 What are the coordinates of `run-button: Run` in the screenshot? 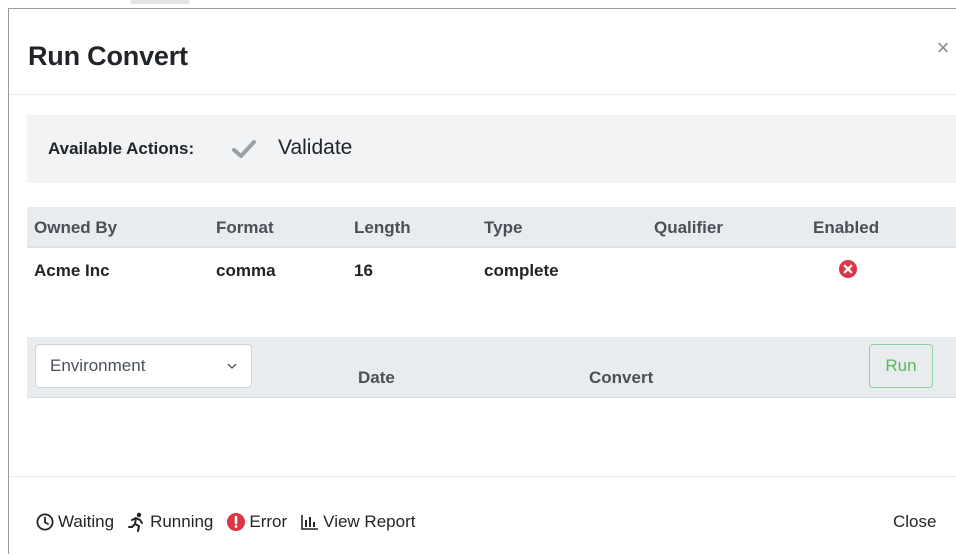 It's located at (901, 366).